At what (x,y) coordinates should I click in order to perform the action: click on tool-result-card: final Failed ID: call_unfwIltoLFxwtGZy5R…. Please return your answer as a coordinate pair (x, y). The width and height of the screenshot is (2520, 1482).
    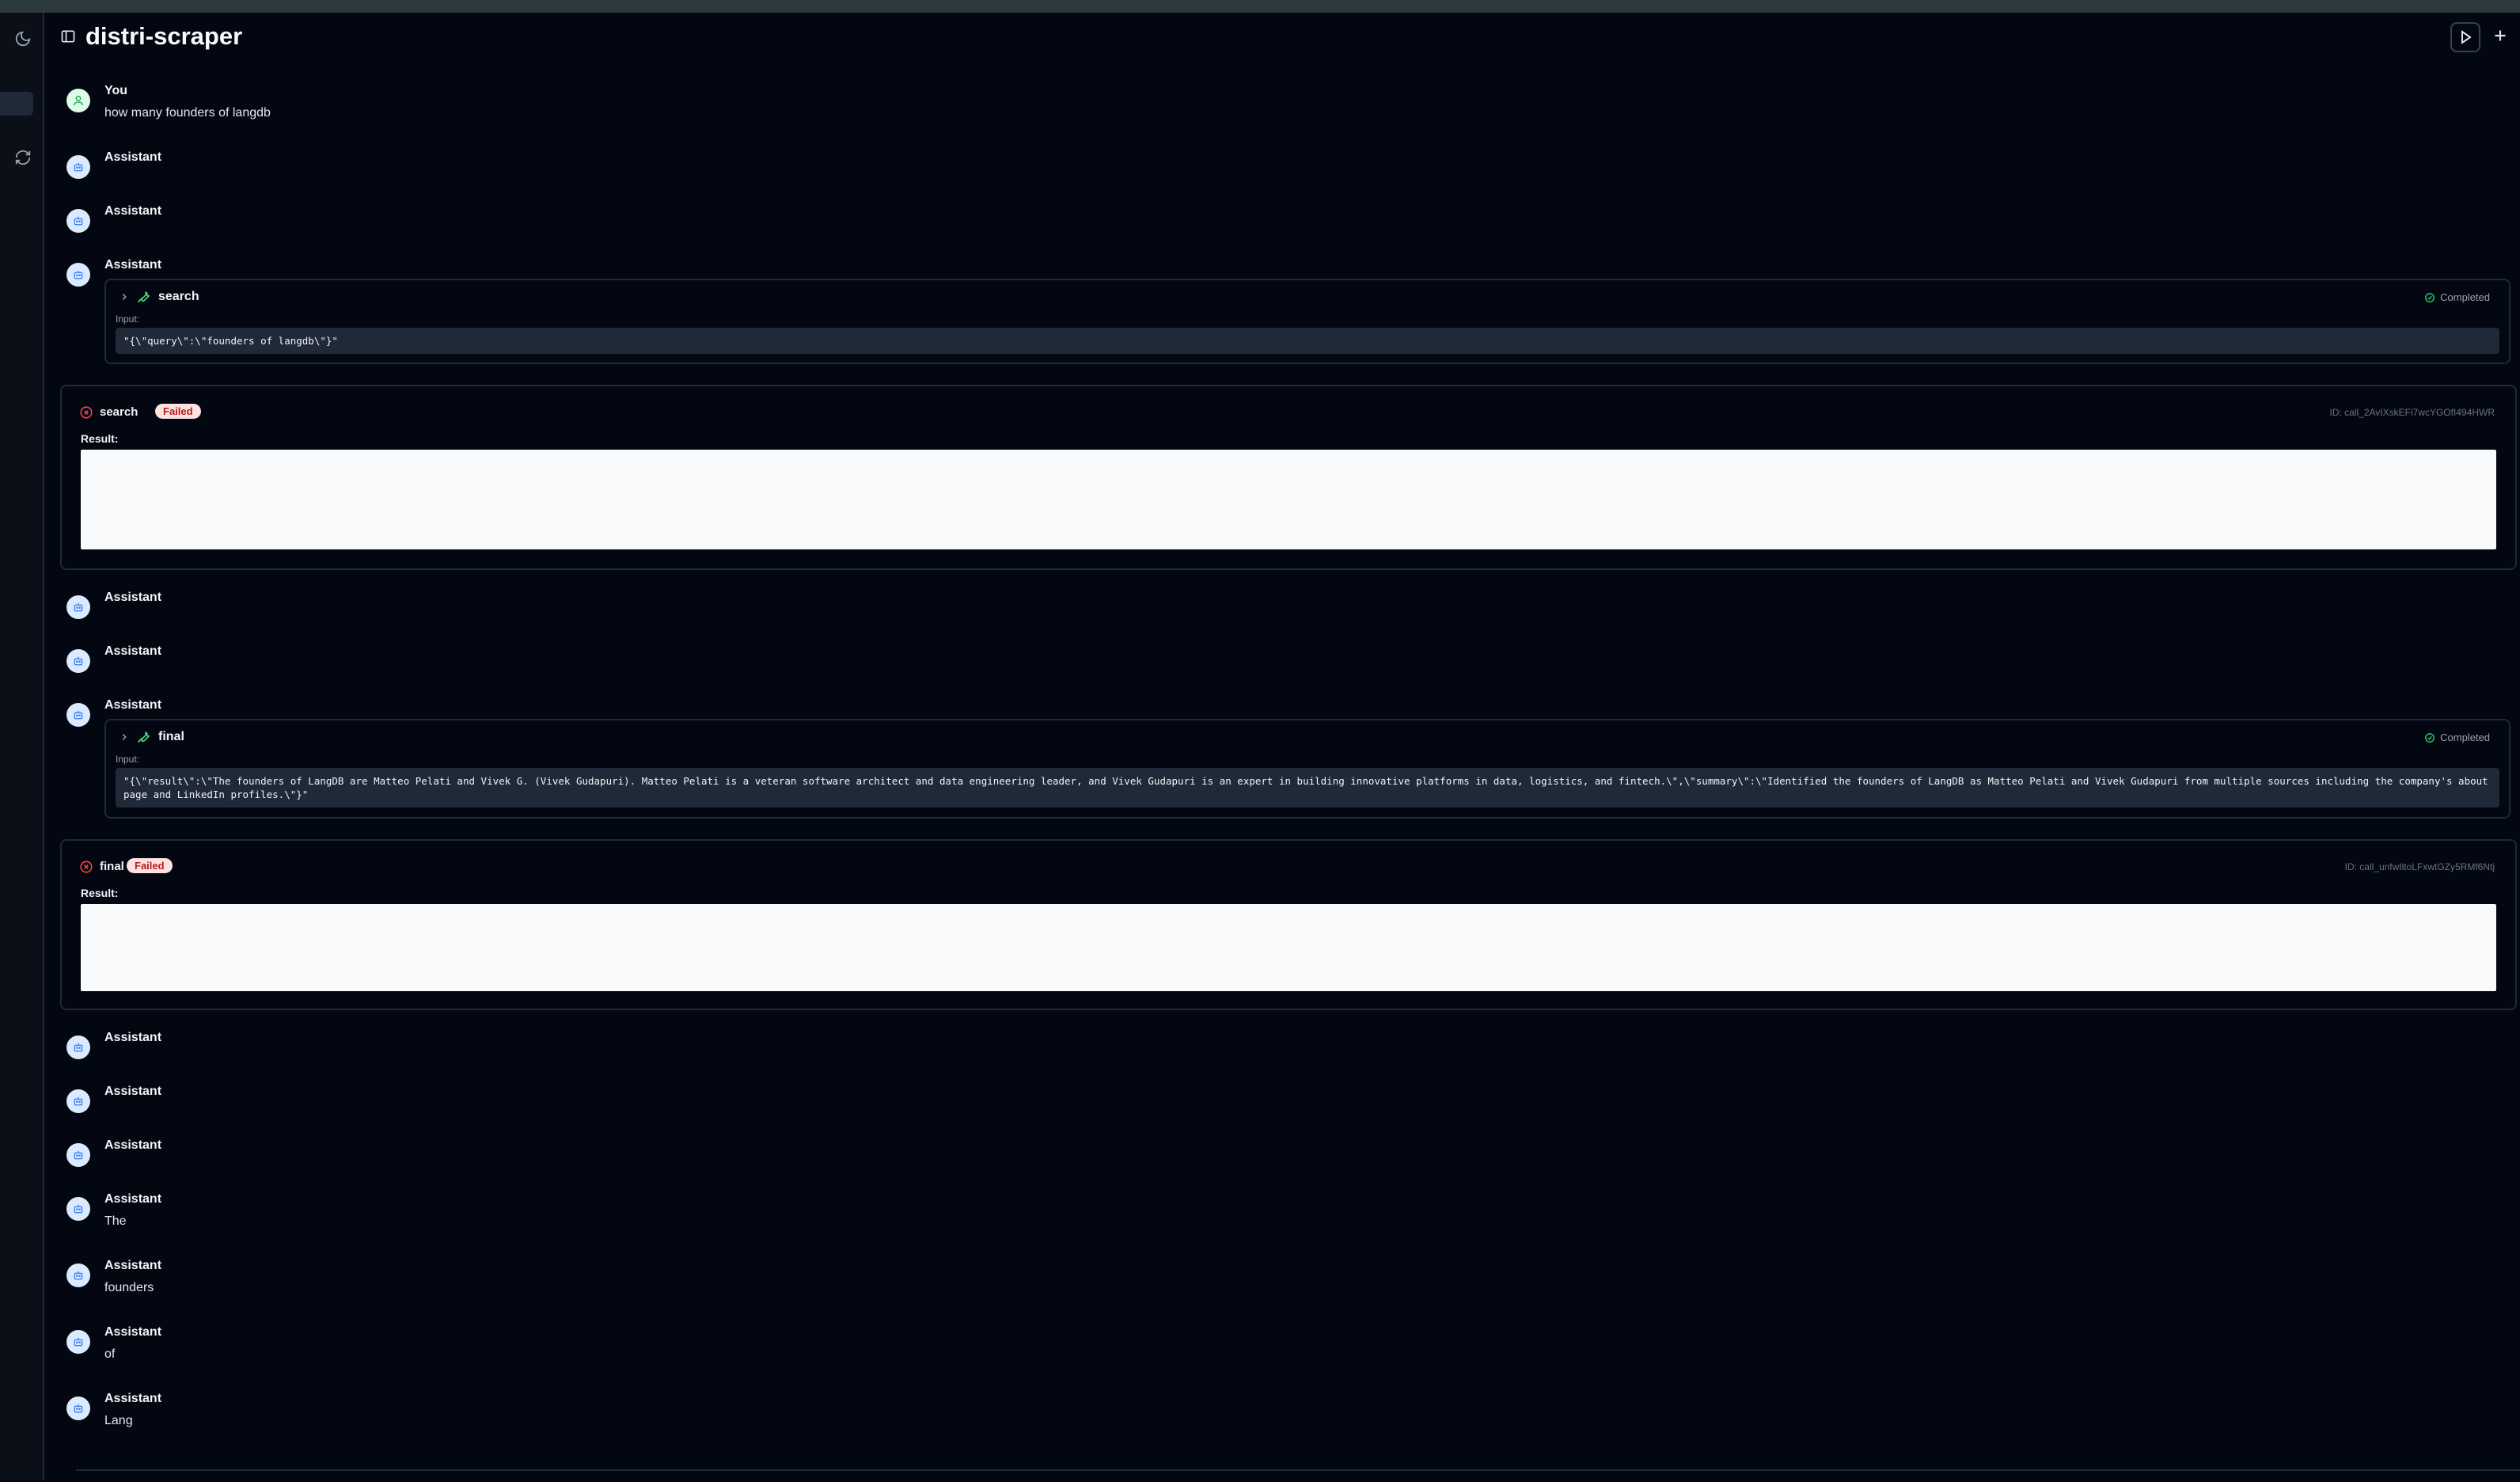
    Looking at the image, I should click on (1288, 924).